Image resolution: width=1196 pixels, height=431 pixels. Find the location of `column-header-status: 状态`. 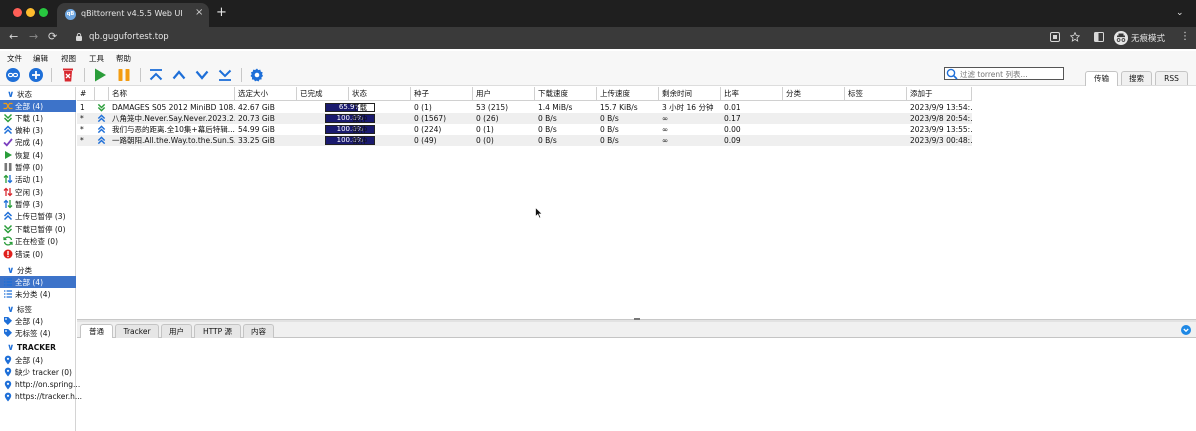

column-header-status: 状态 is located at coordinates (380, 94).